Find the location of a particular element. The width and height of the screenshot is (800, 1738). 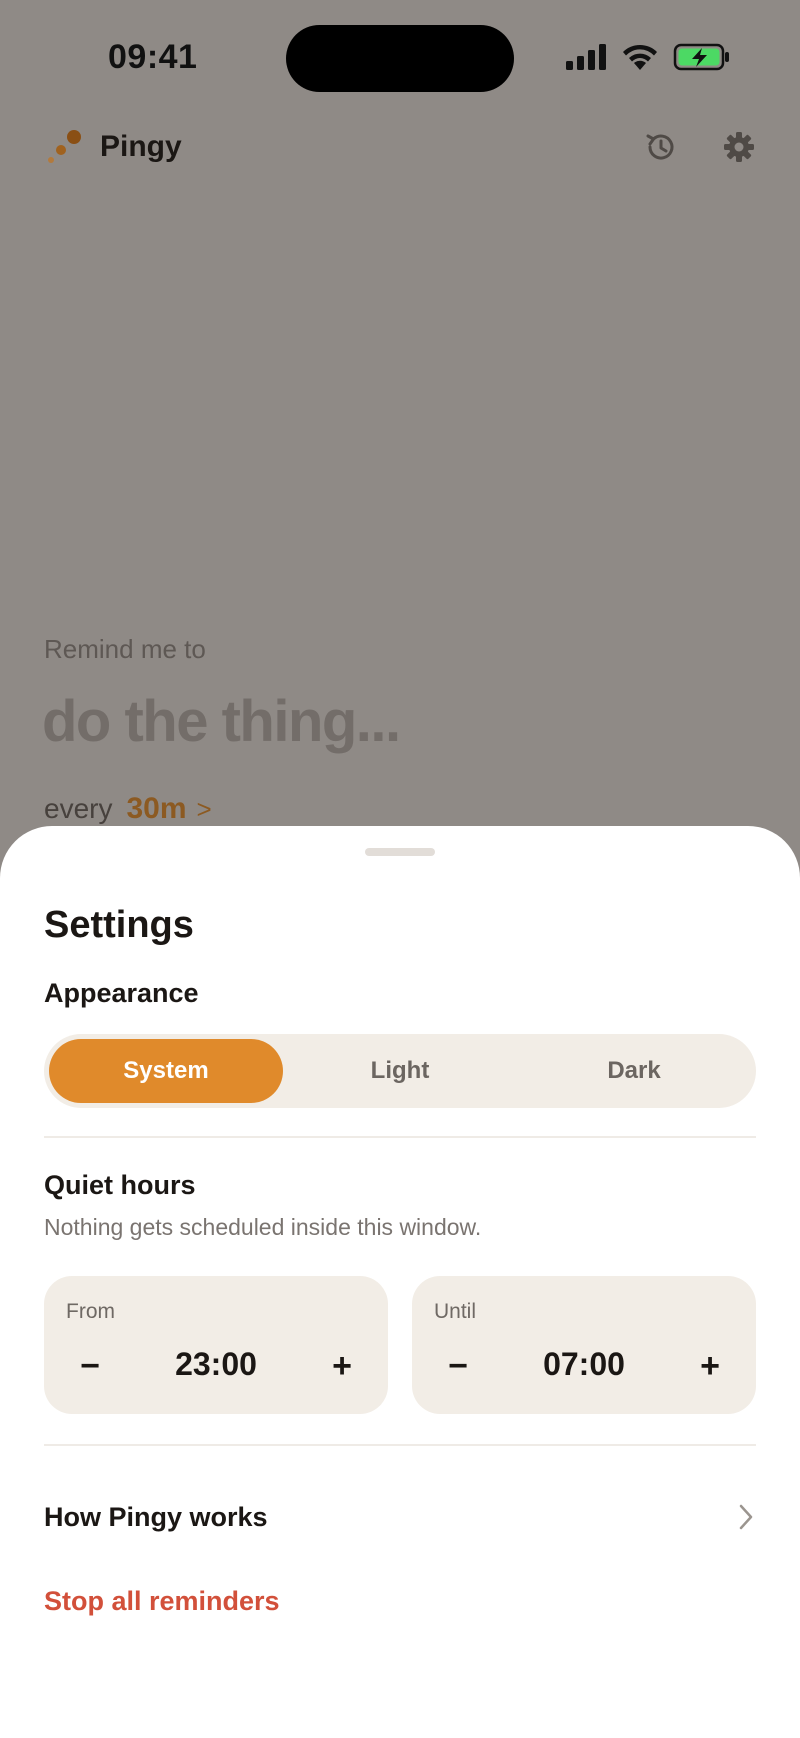

from-increment-button: + is located at coordinates (342, 1366).